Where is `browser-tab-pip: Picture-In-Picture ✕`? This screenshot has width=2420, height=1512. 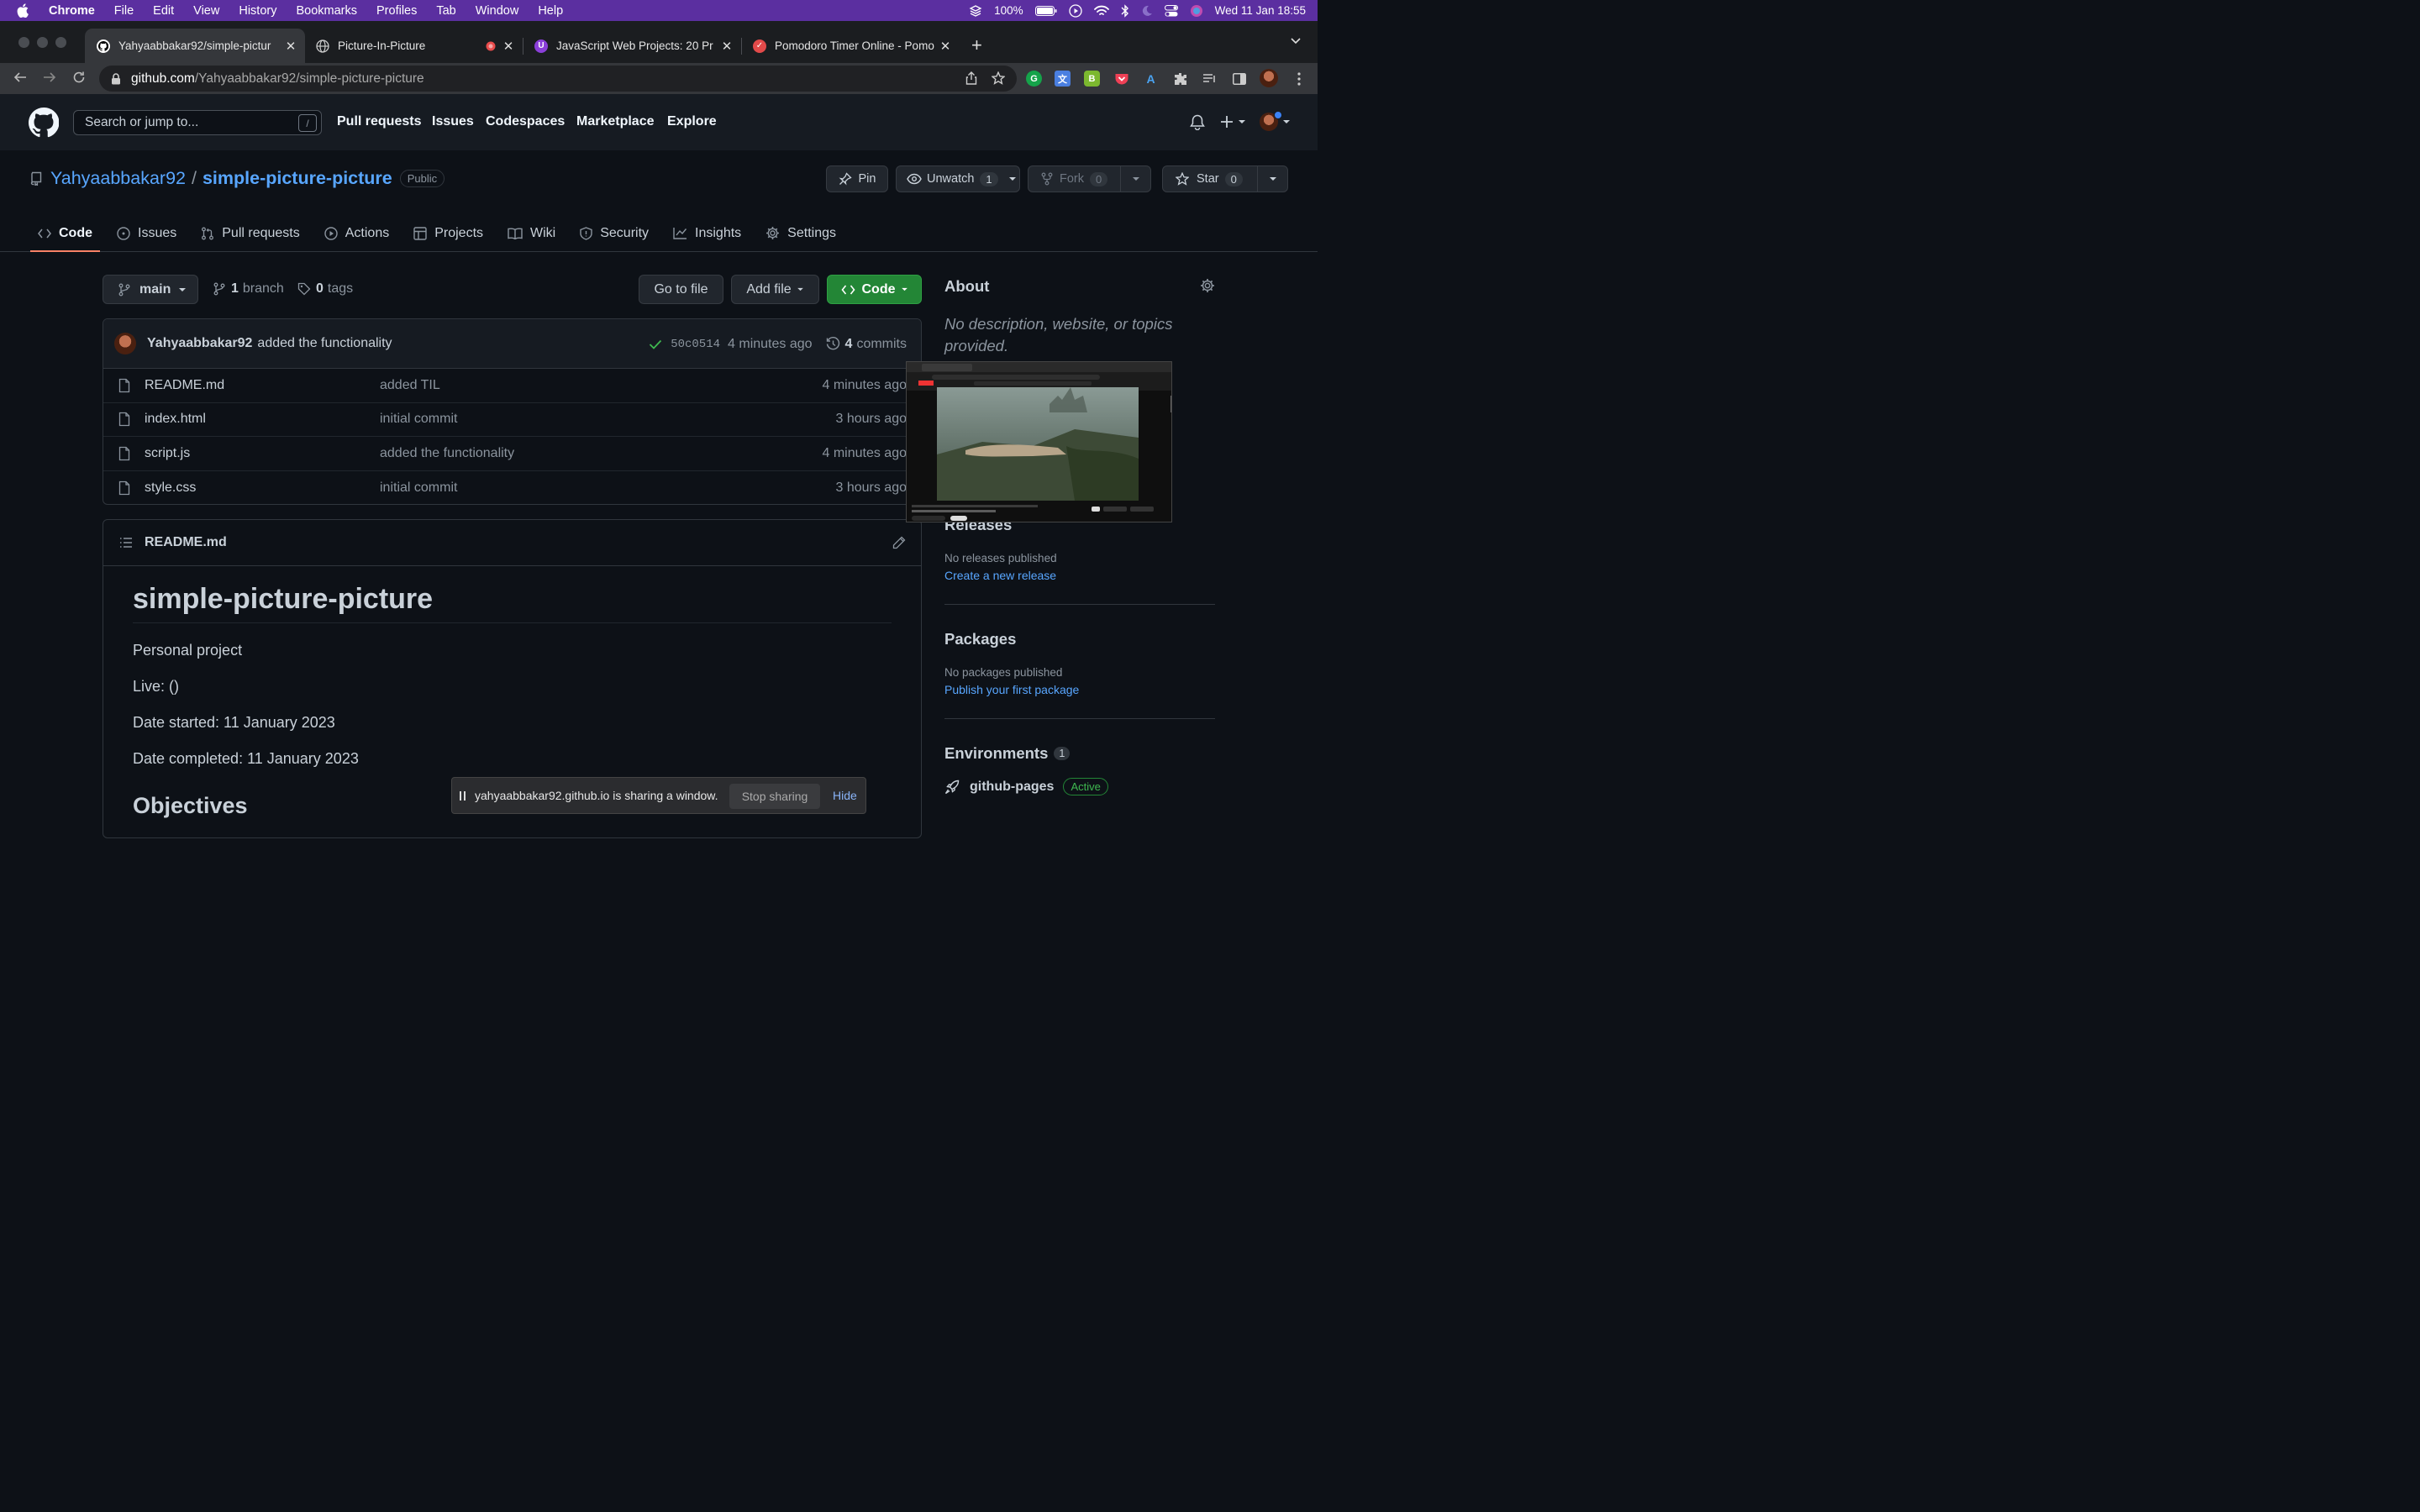 browser-tab-pip: Picture-In-Picture ✕ is located at coordinates (413, 46).